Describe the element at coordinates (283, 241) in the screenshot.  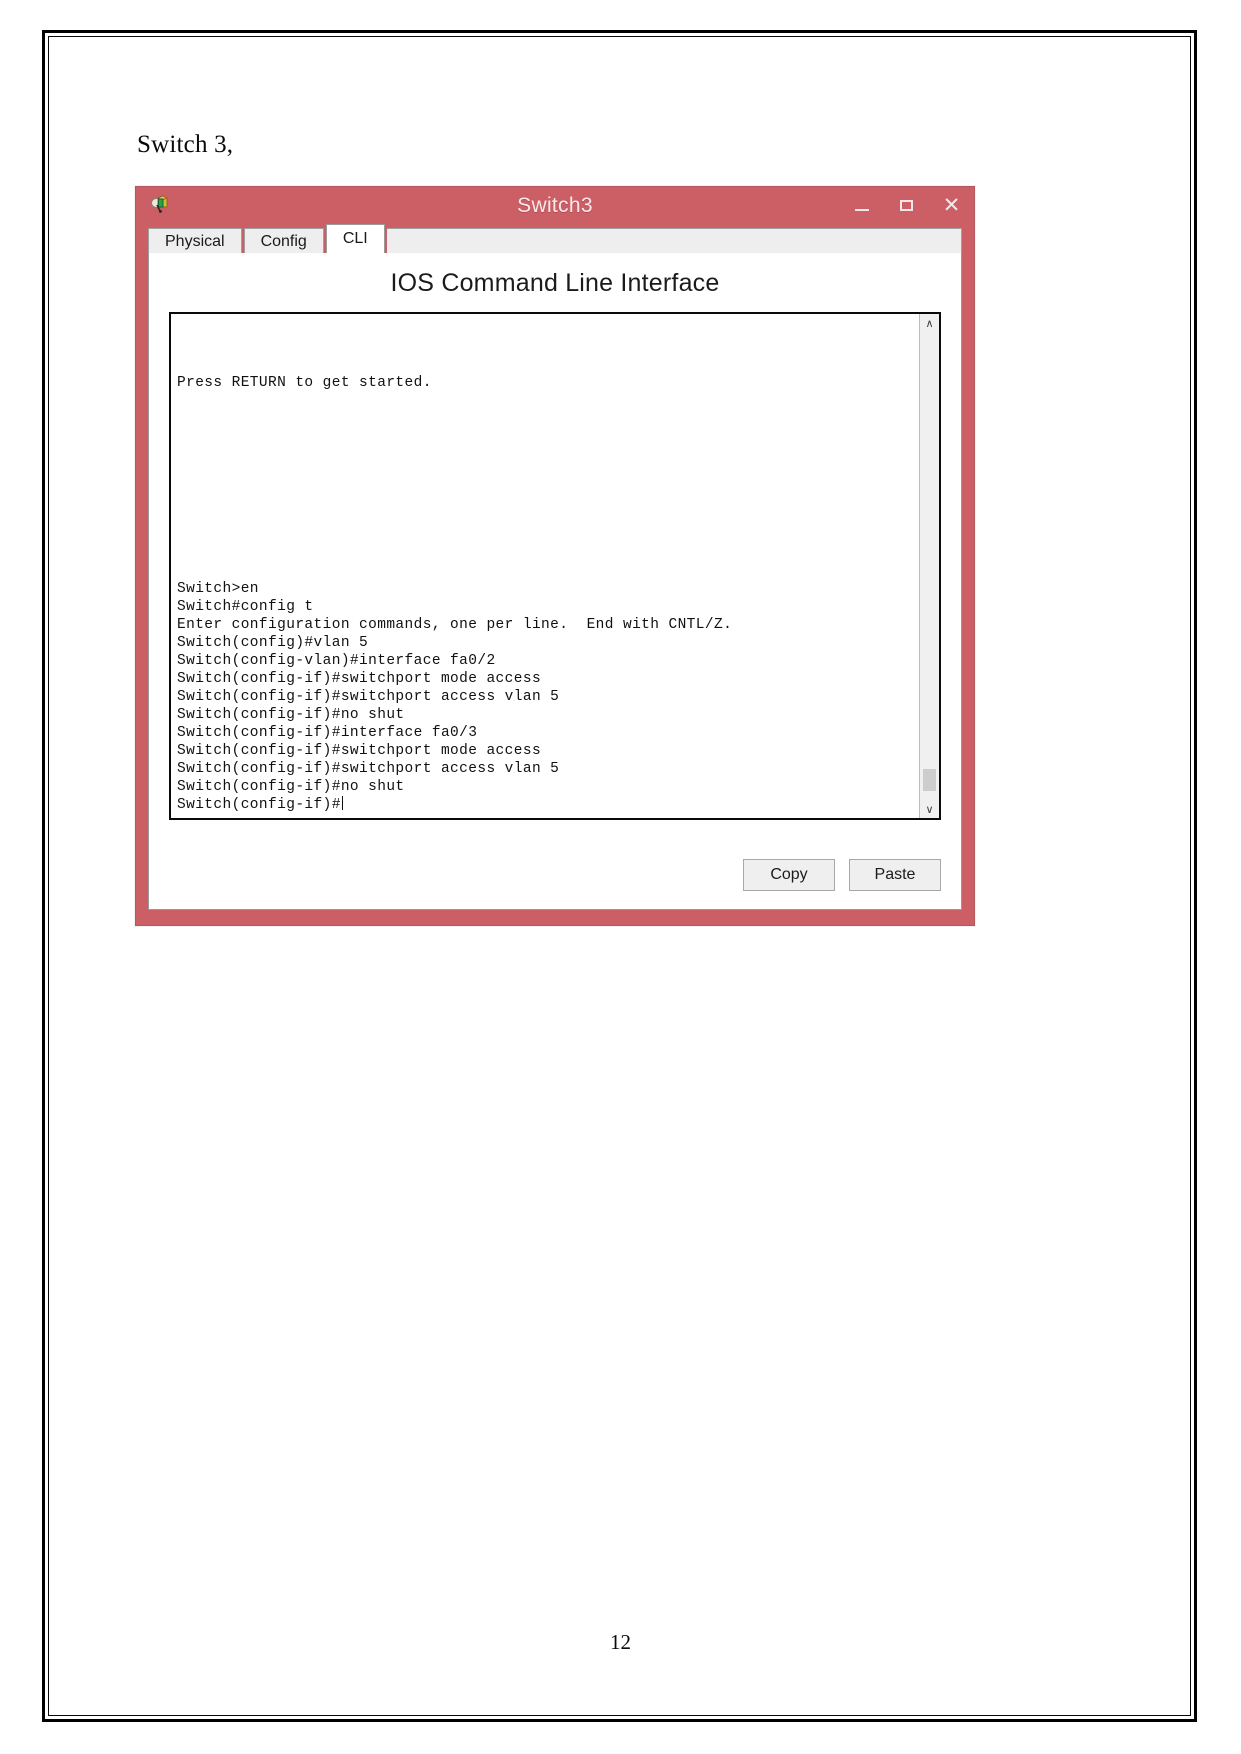
I see `tab-config: Config` at that location.